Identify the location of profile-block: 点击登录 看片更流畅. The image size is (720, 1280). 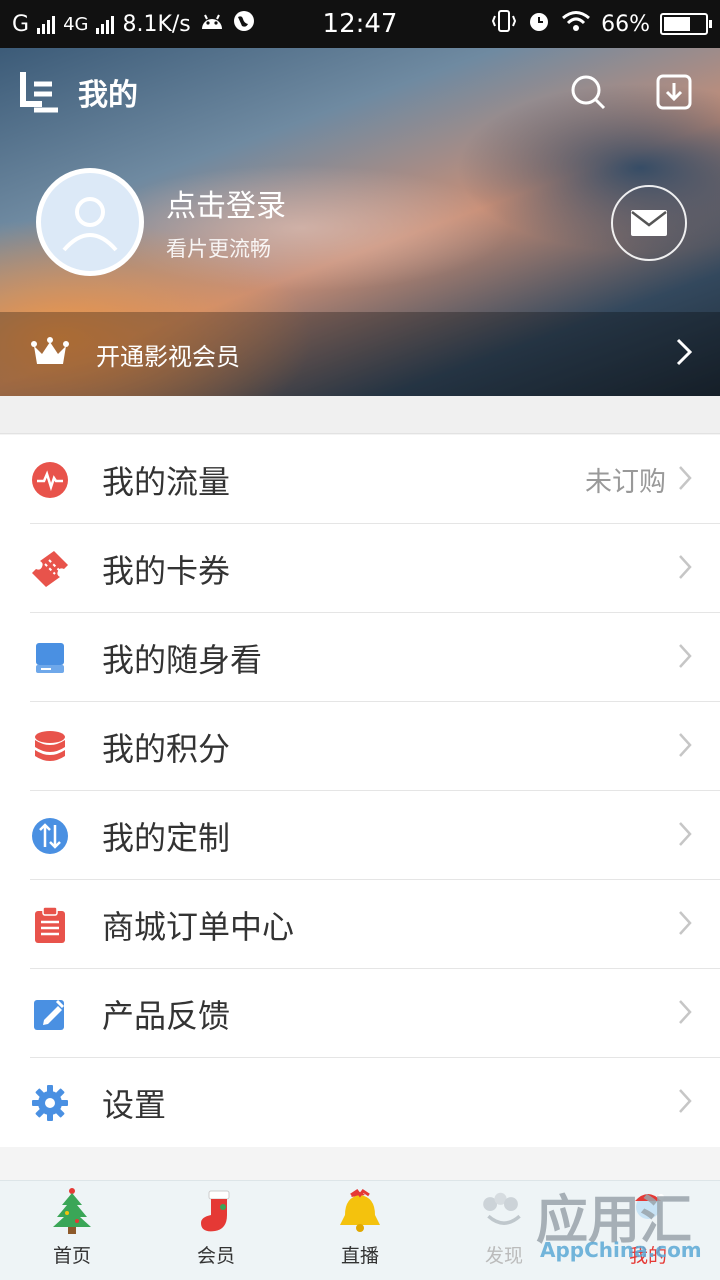
(161, 222).